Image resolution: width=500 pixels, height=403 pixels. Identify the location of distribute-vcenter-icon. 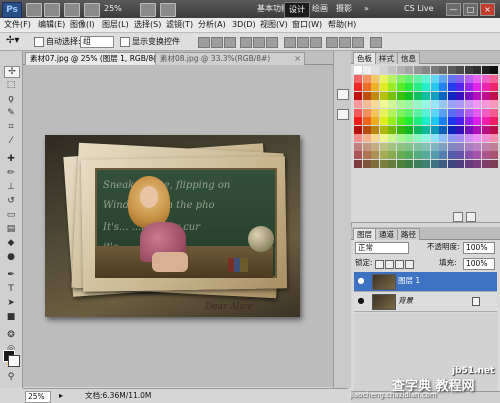
(303, 42).